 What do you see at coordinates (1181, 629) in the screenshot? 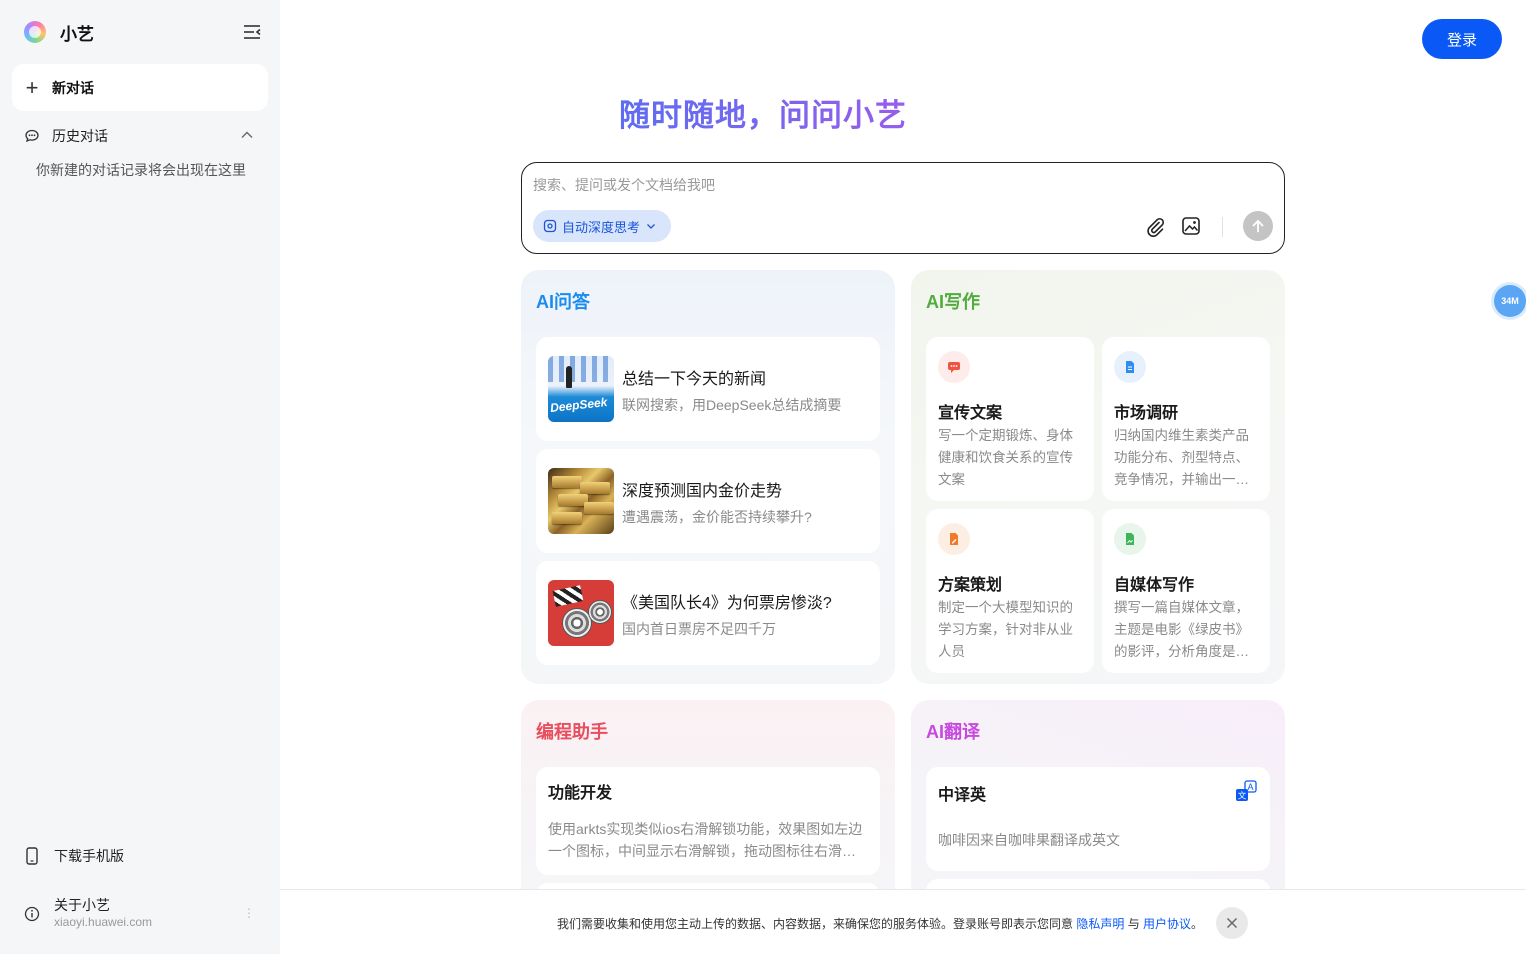
I see `writing-card-desc: 撰写一篇自媒体文章，主题是电影《绿皮书》的影评，分析角度是人物塑造` at bounding box center [1181, 629].